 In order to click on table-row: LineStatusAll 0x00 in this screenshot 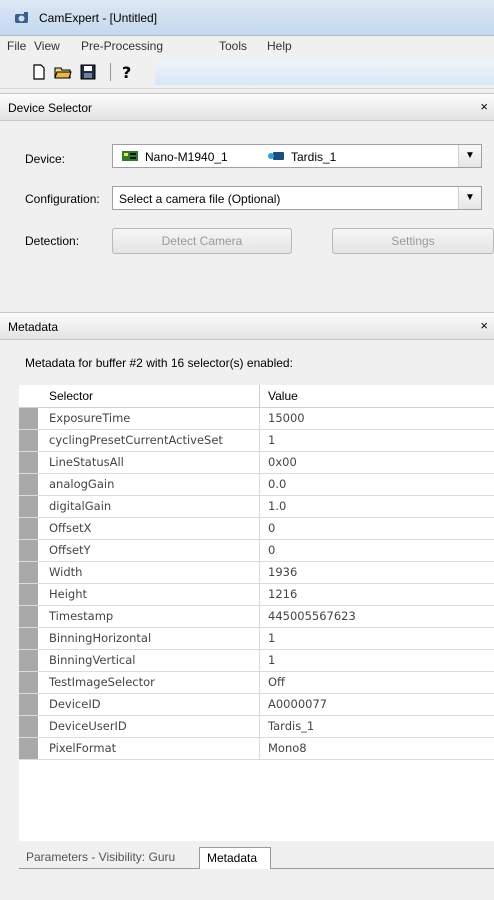, I will do `click(256, 463)`.